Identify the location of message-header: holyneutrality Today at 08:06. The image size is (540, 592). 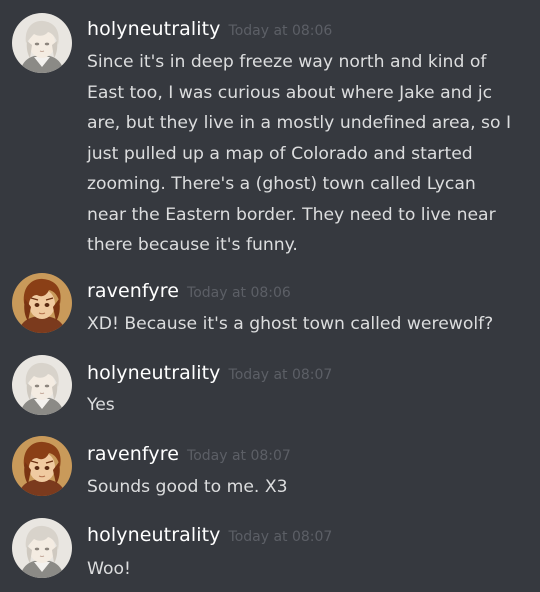
(209, 29).